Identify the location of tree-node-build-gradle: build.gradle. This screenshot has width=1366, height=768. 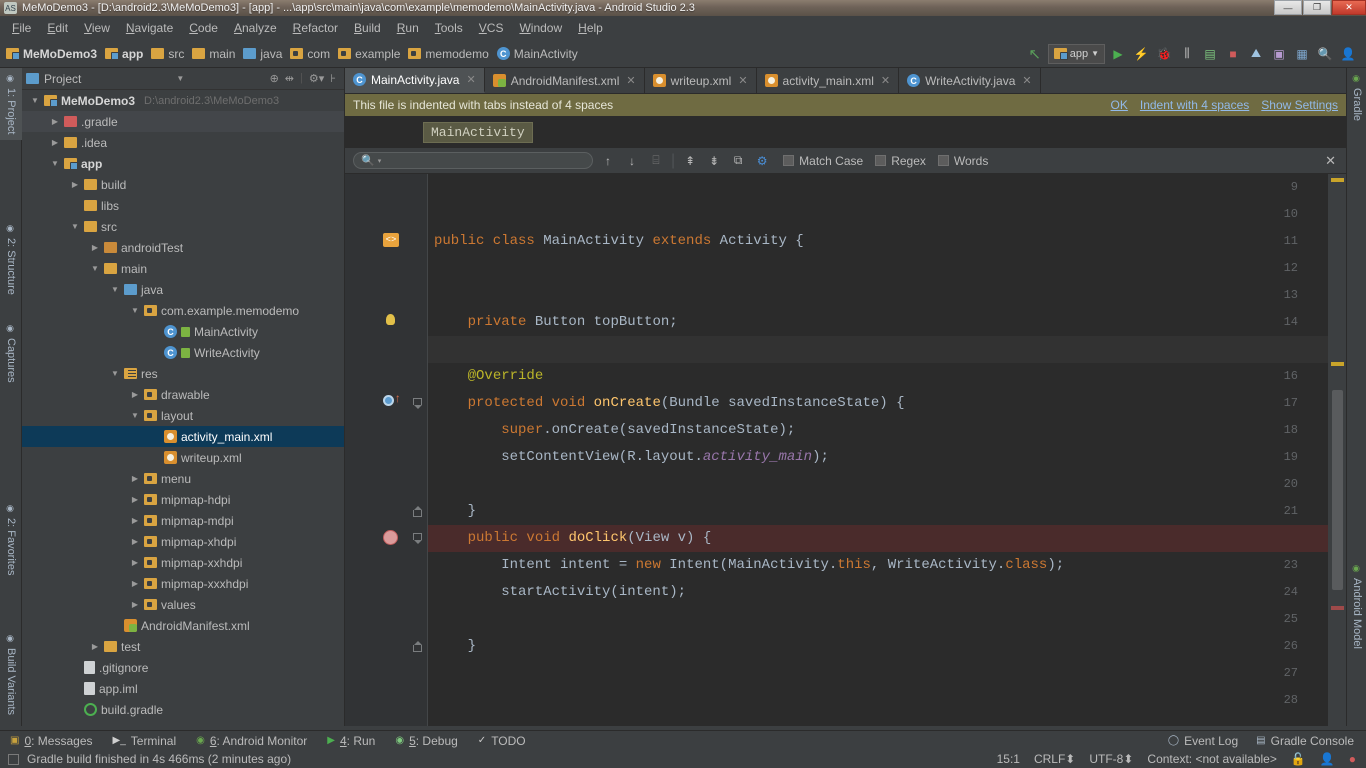
(183, 709).